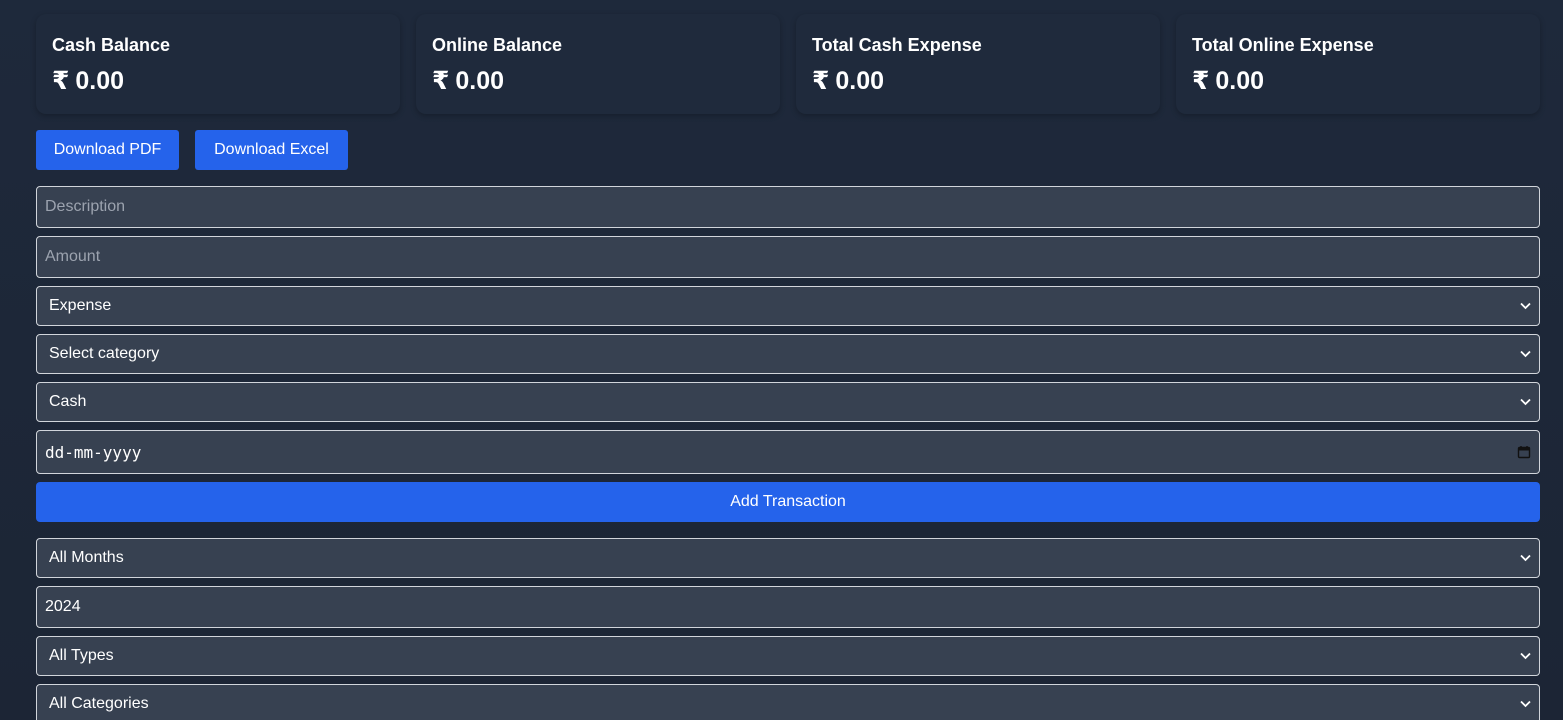 The width and height of the screenshot is (1563, 720). I want to click on total-online-expense-card: Total Online Expense ₹ 0.00, so click(1358, 64).